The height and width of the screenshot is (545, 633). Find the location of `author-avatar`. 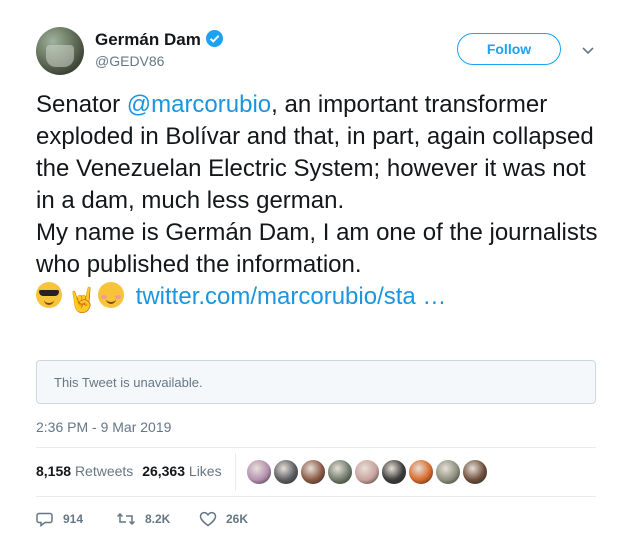

author-avatar is located at coordinates (60, 51).